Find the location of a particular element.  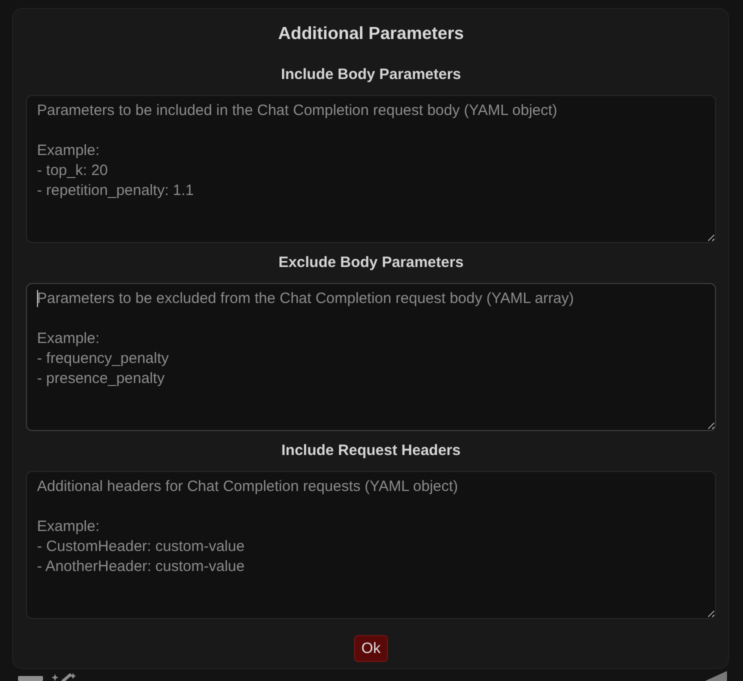

ok-button: Ok is located at coordinates (371, 648).